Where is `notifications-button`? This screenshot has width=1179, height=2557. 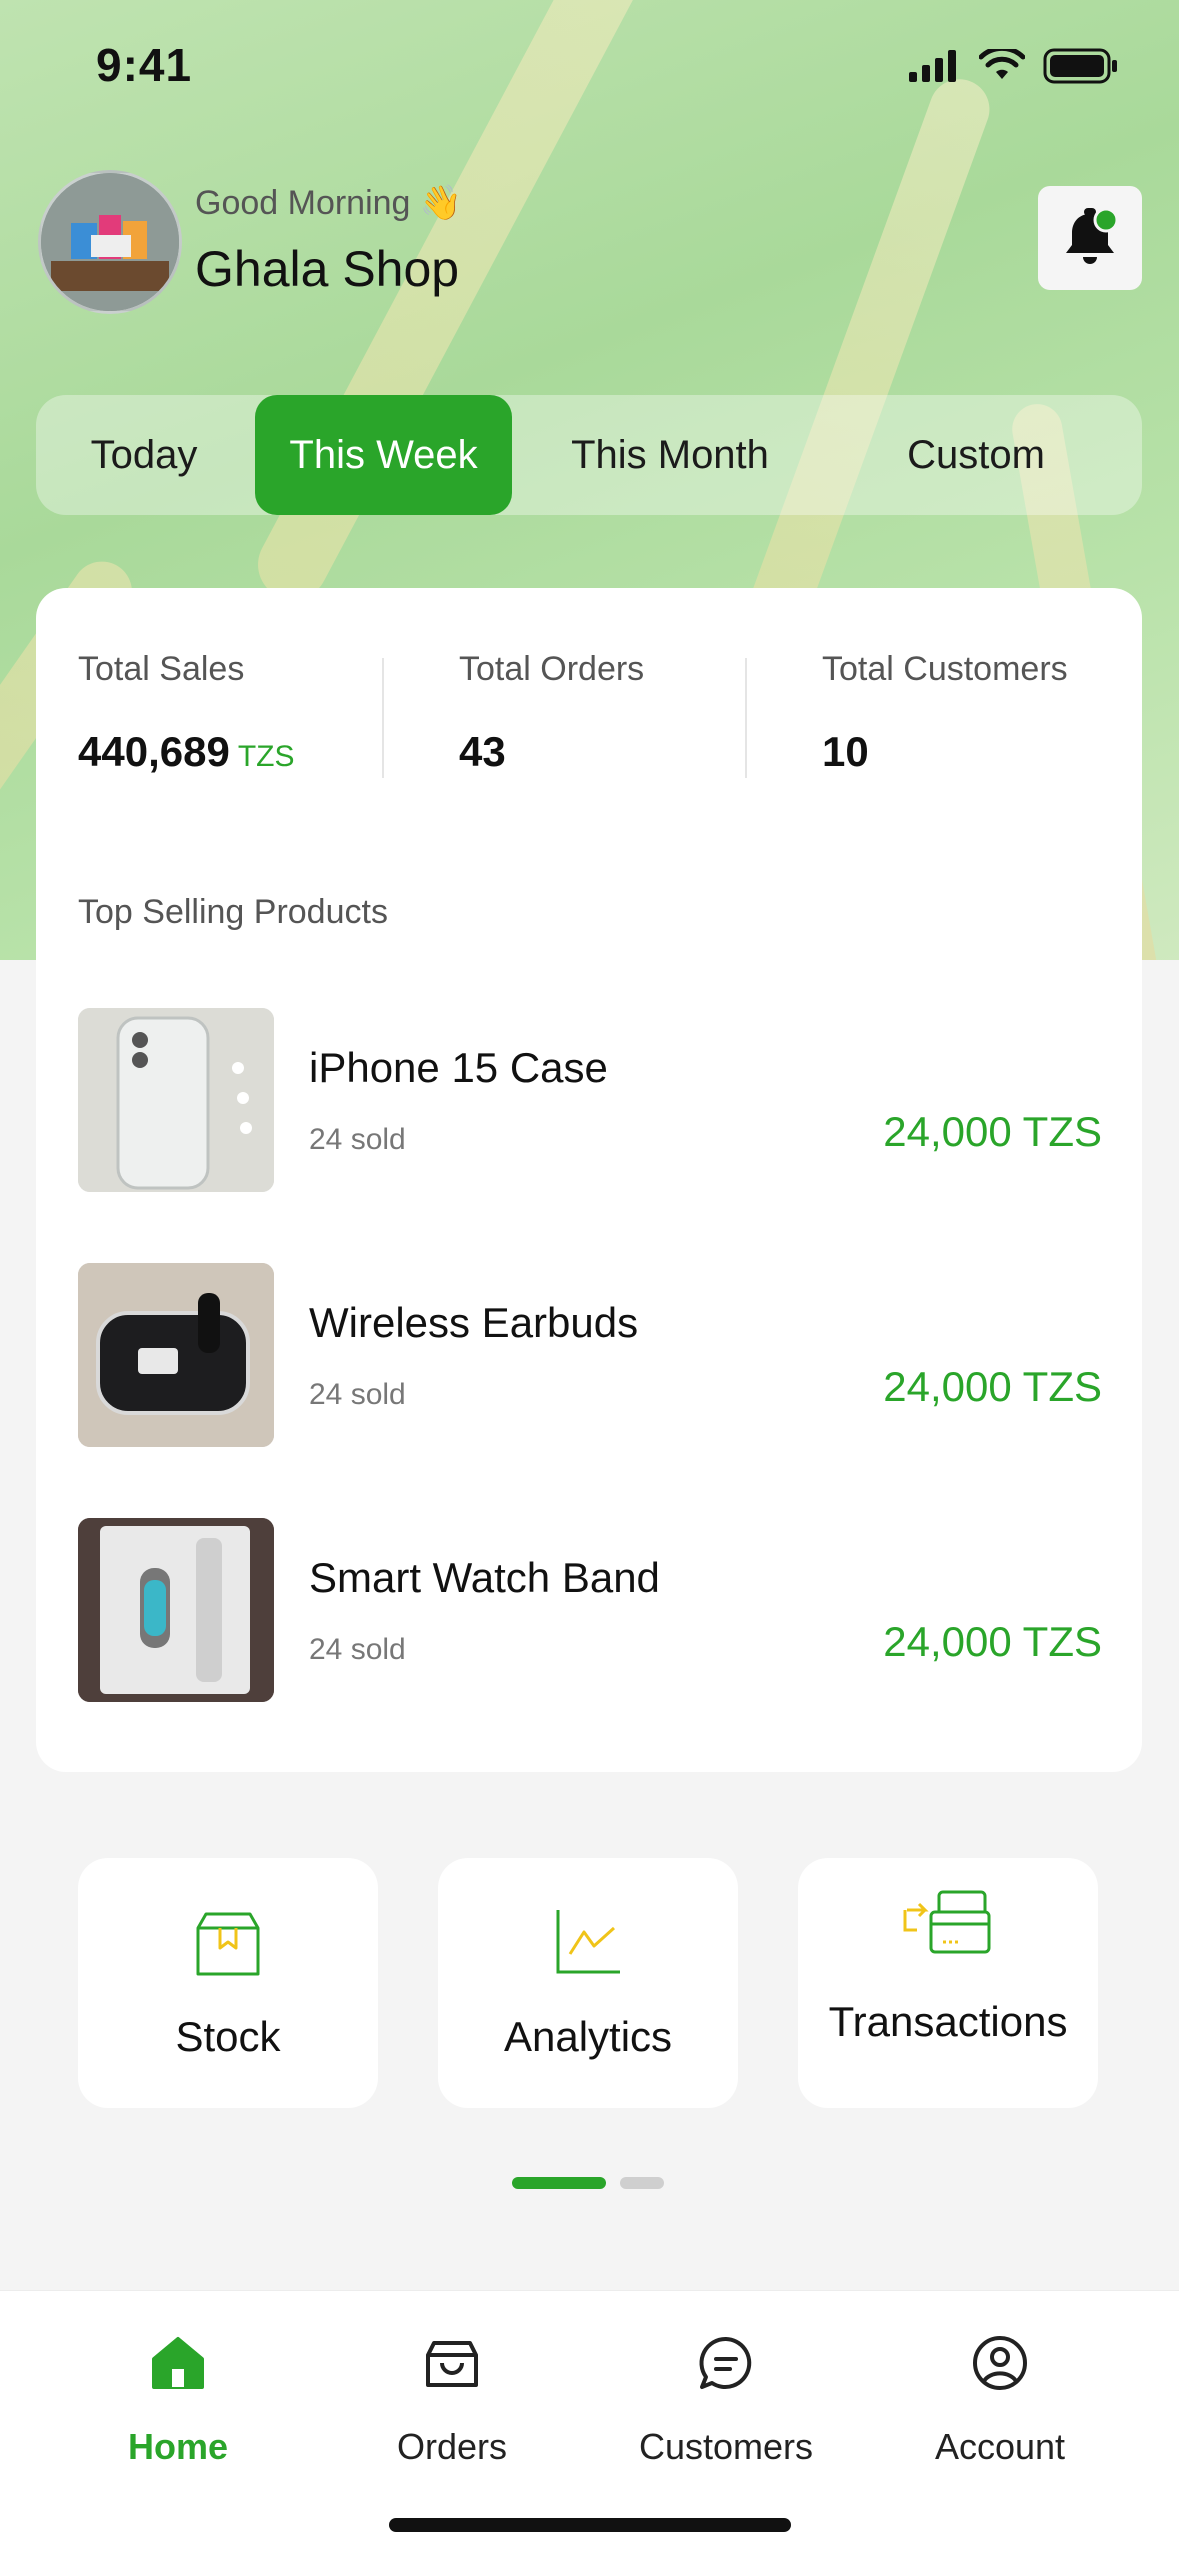
notifications-button is located at coordinates (1090, 238).